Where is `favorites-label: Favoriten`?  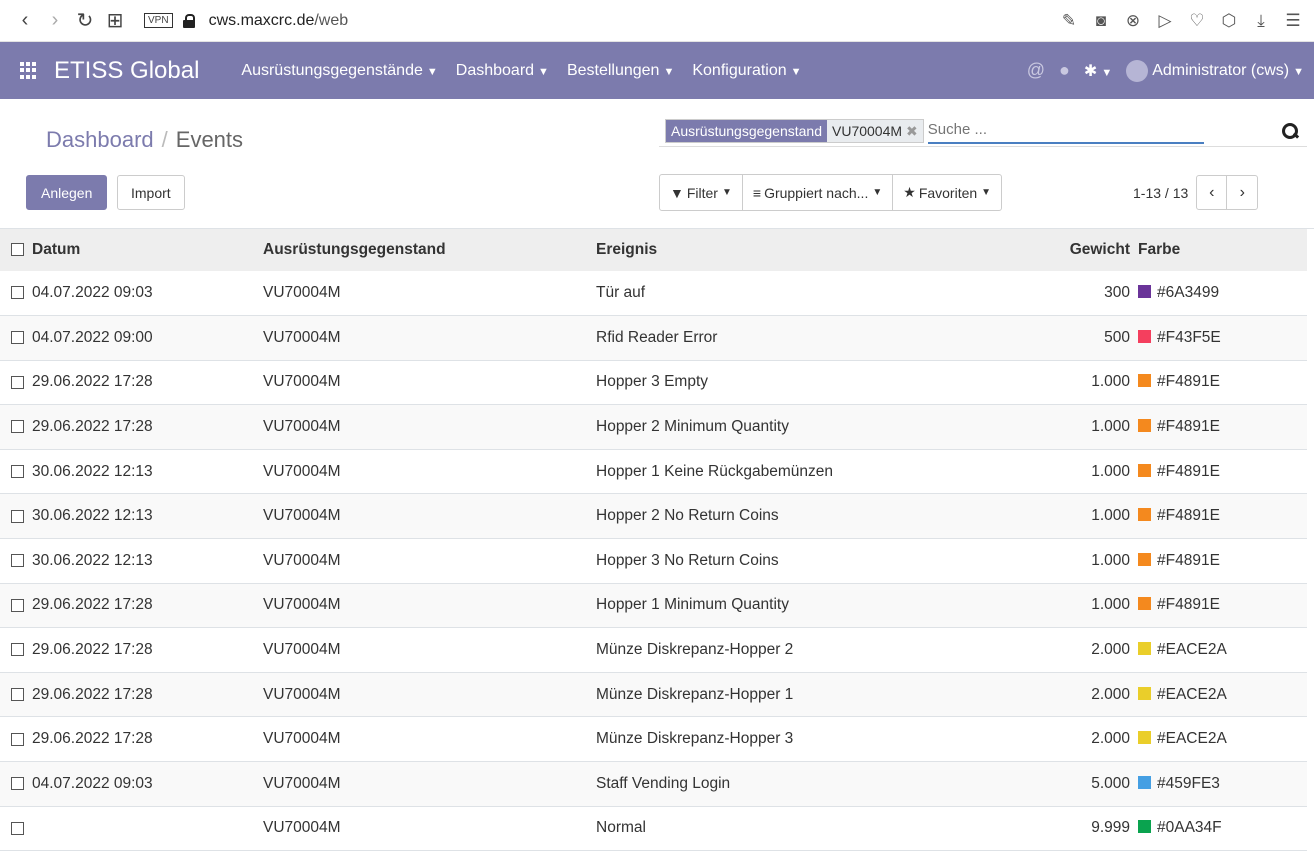
favorites-label: Favoriten is located at coordinates (948, 192).